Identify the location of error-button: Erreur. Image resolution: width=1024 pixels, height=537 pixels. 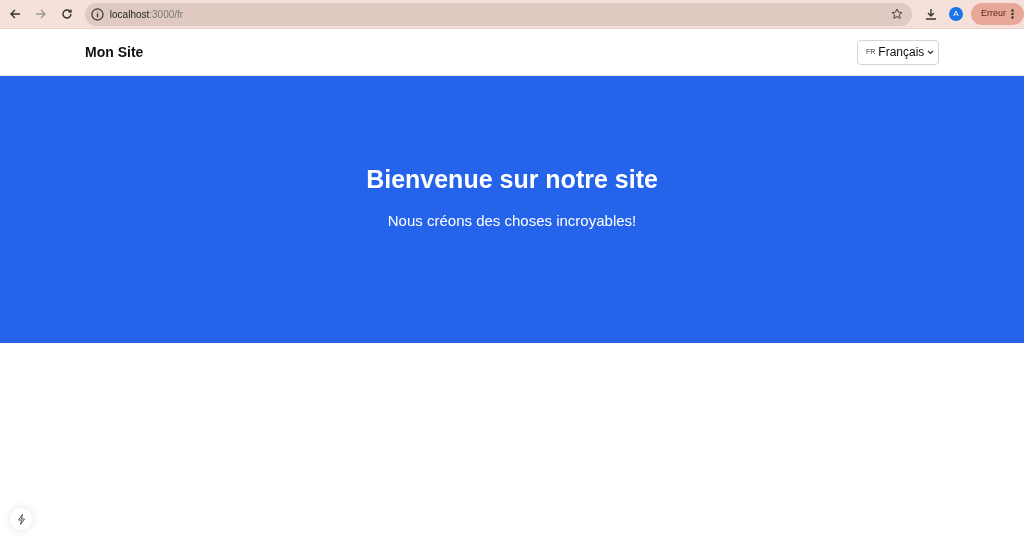
(997, 14).